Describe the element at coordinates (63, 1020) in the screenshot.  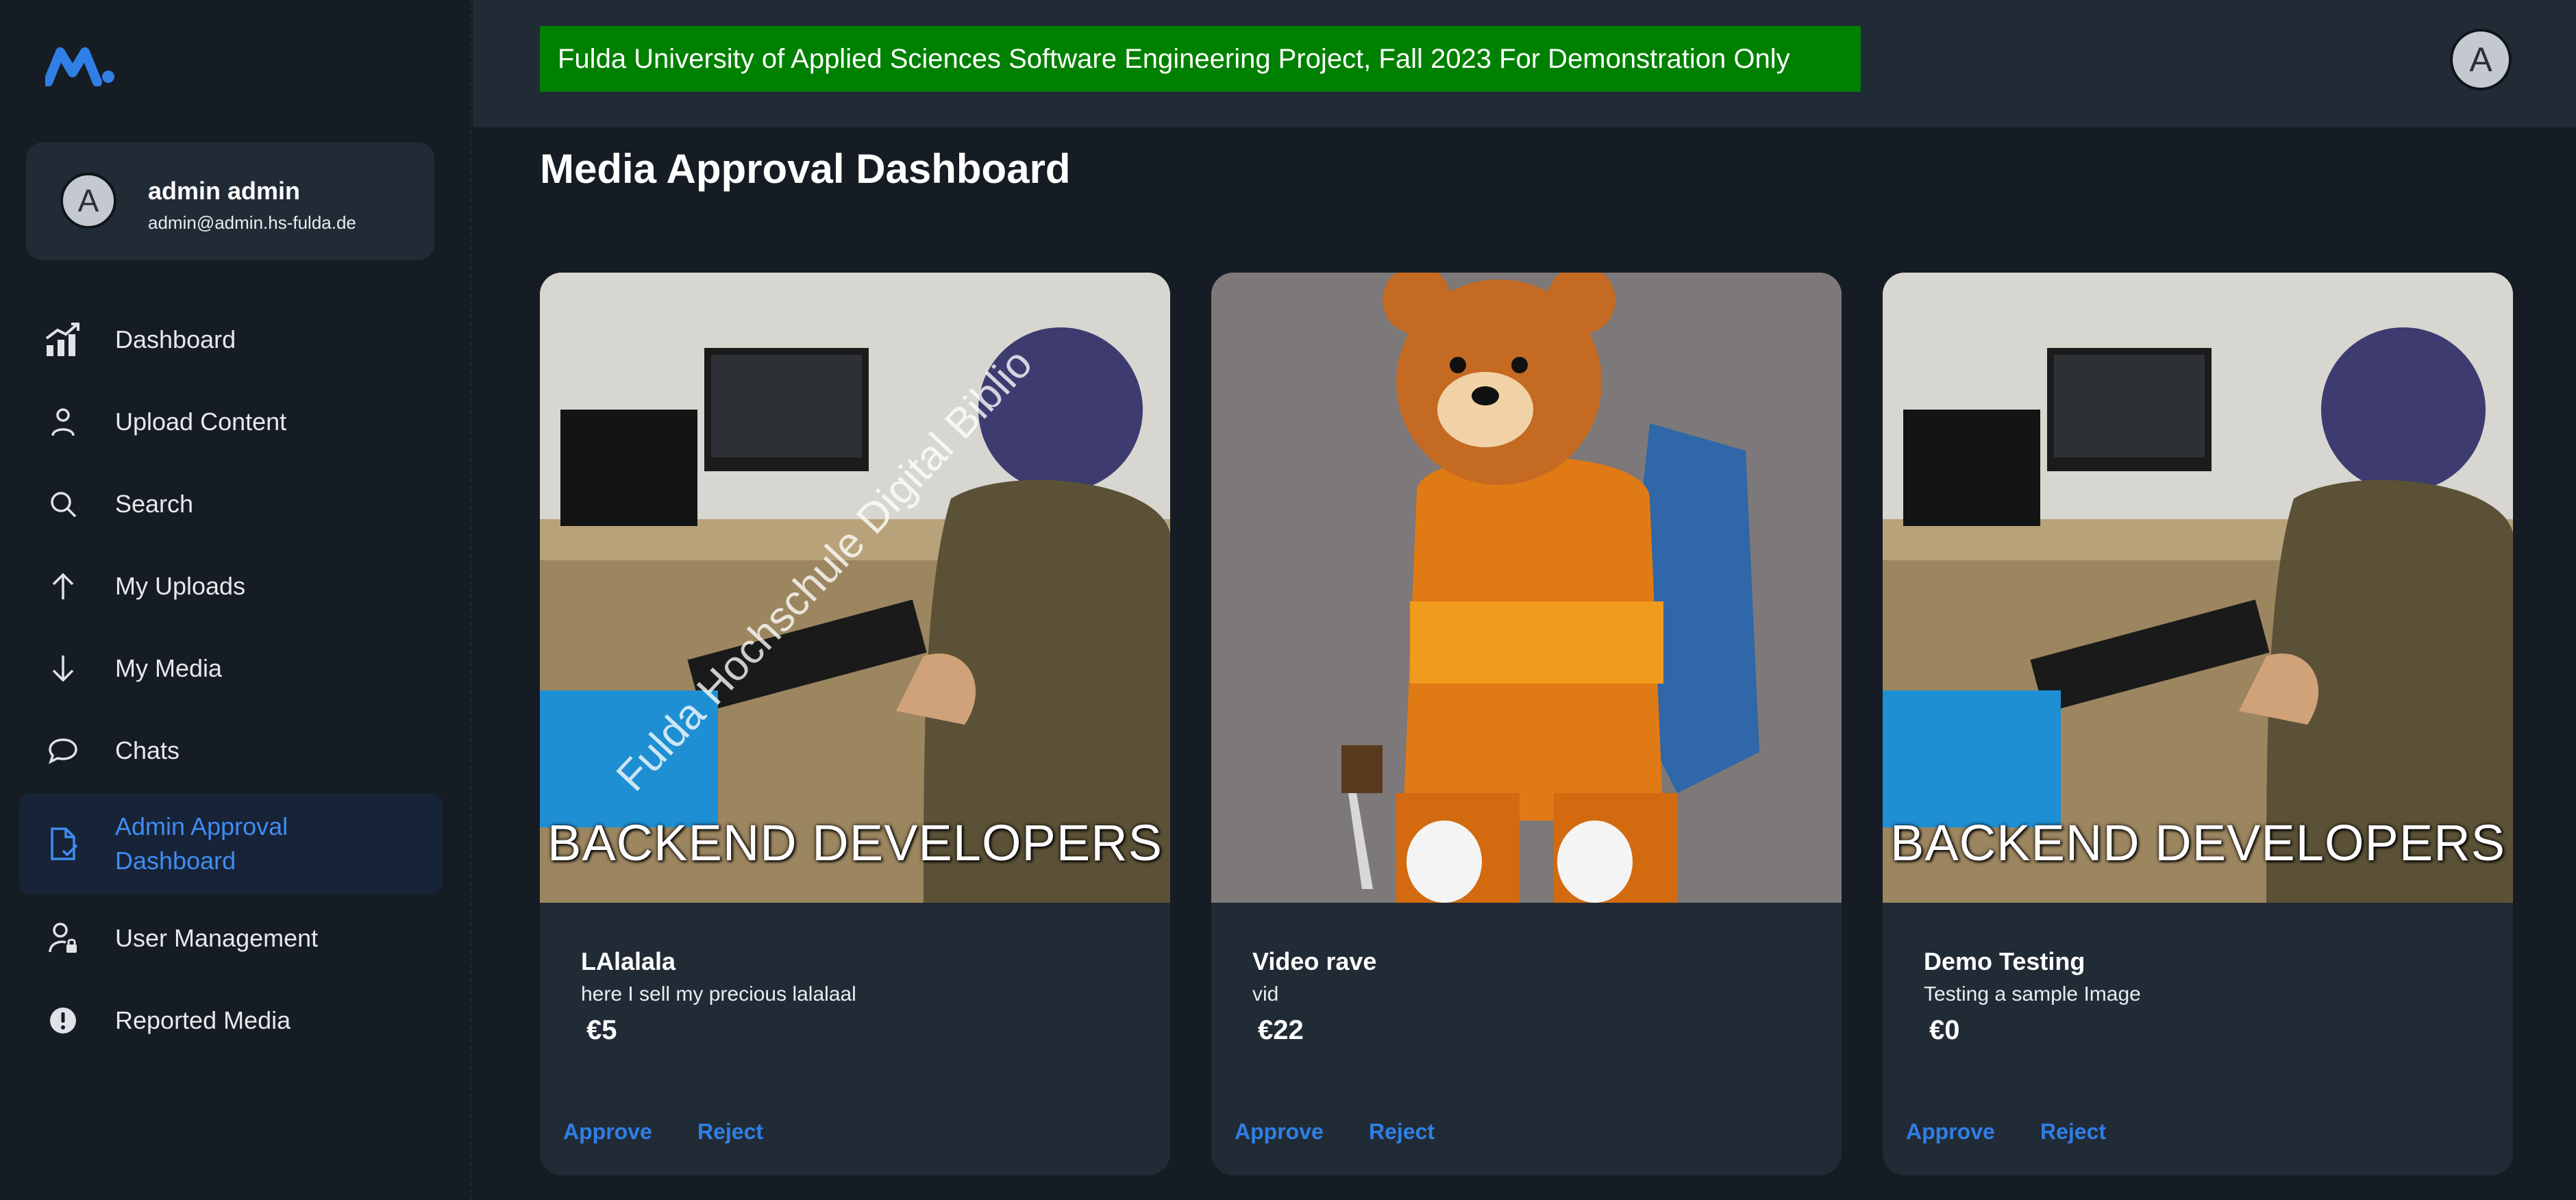
I see `alert-icon` at that location.